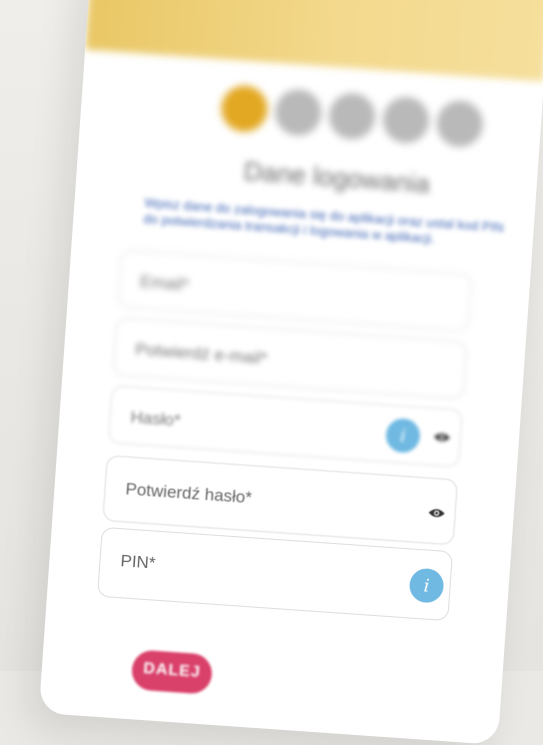  I want to click on step-indicator, so click(352, 116).